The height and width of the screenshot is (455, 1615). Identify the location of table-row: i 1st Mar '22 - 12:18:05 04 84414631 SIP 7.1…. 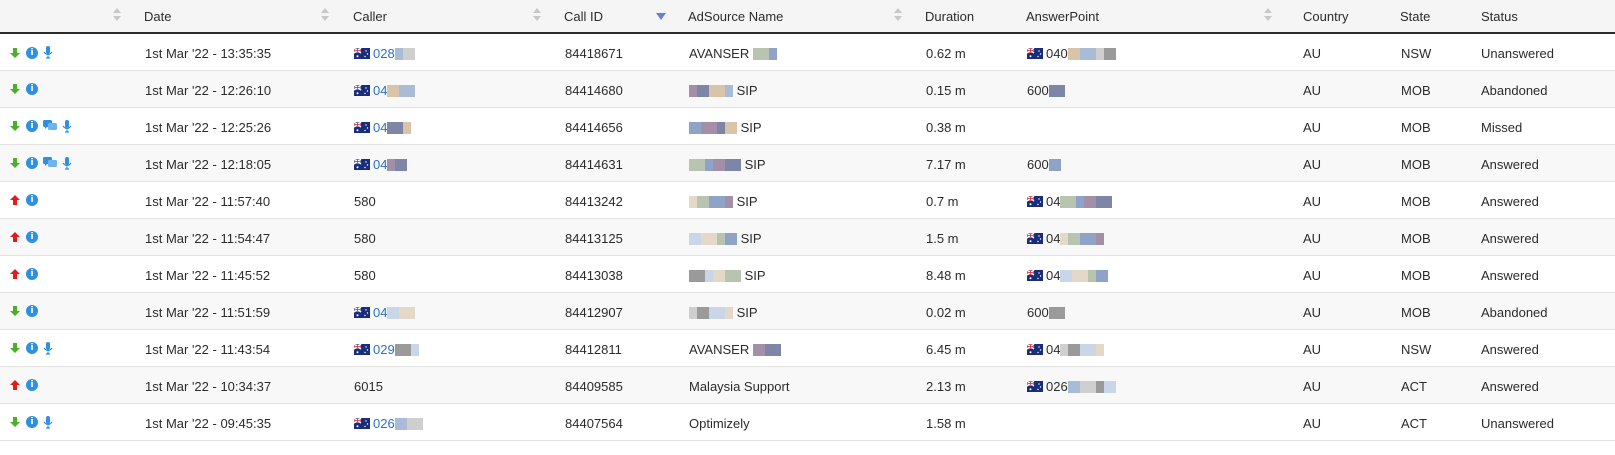
(807, 162).